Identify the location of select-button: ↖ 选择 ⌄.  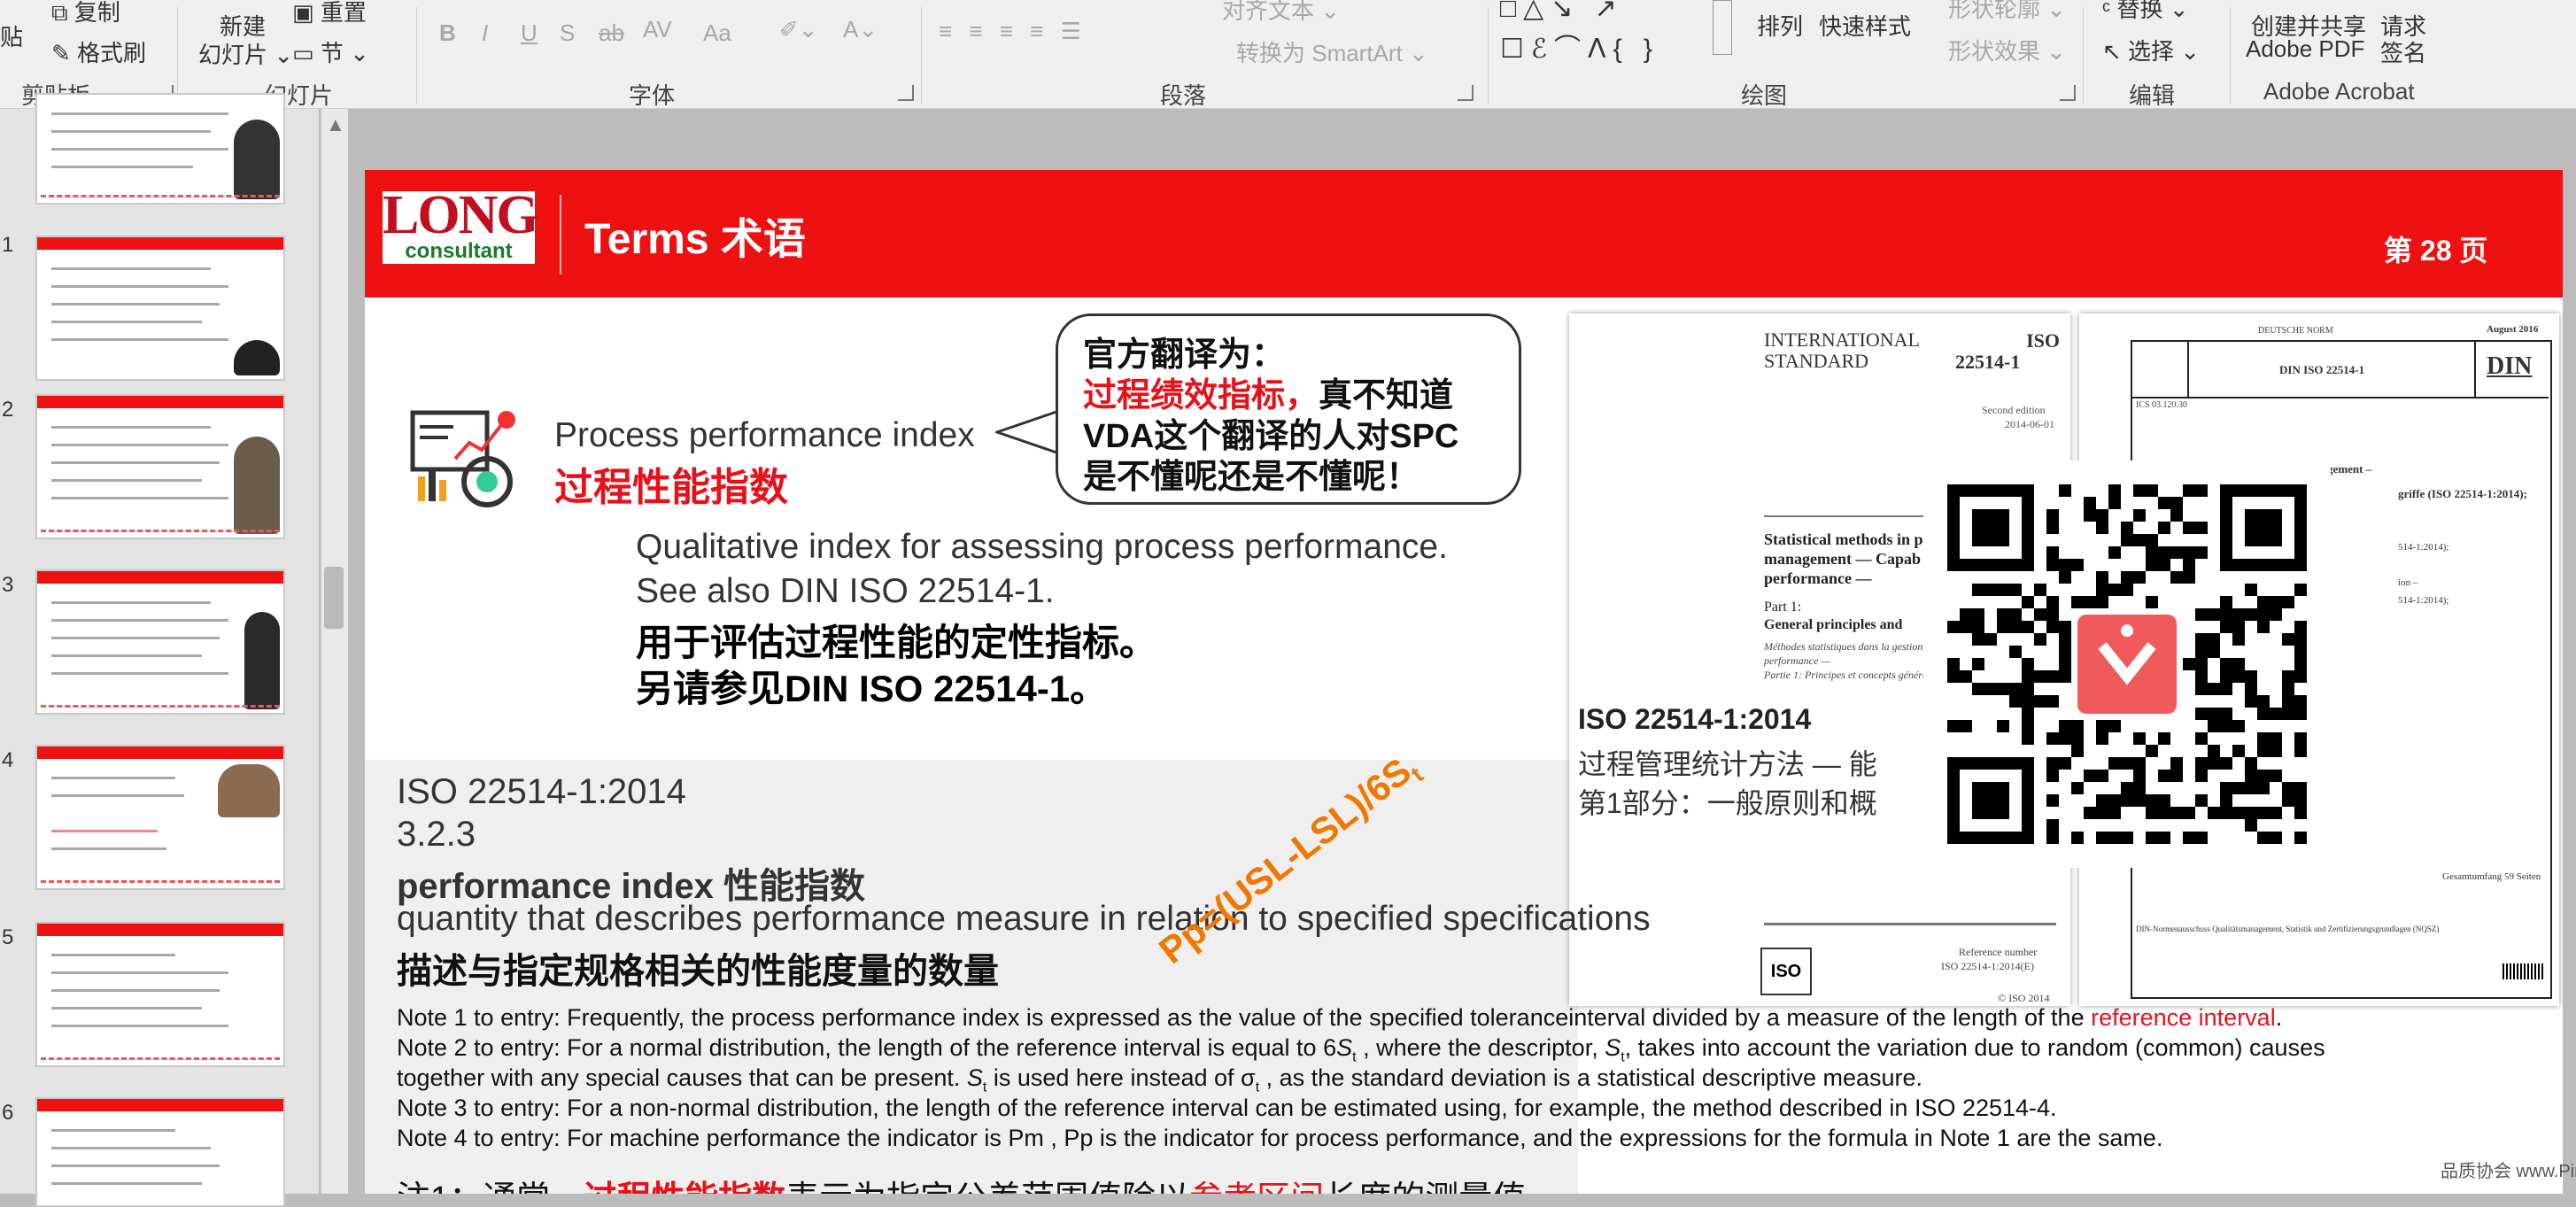
(2151, 50).